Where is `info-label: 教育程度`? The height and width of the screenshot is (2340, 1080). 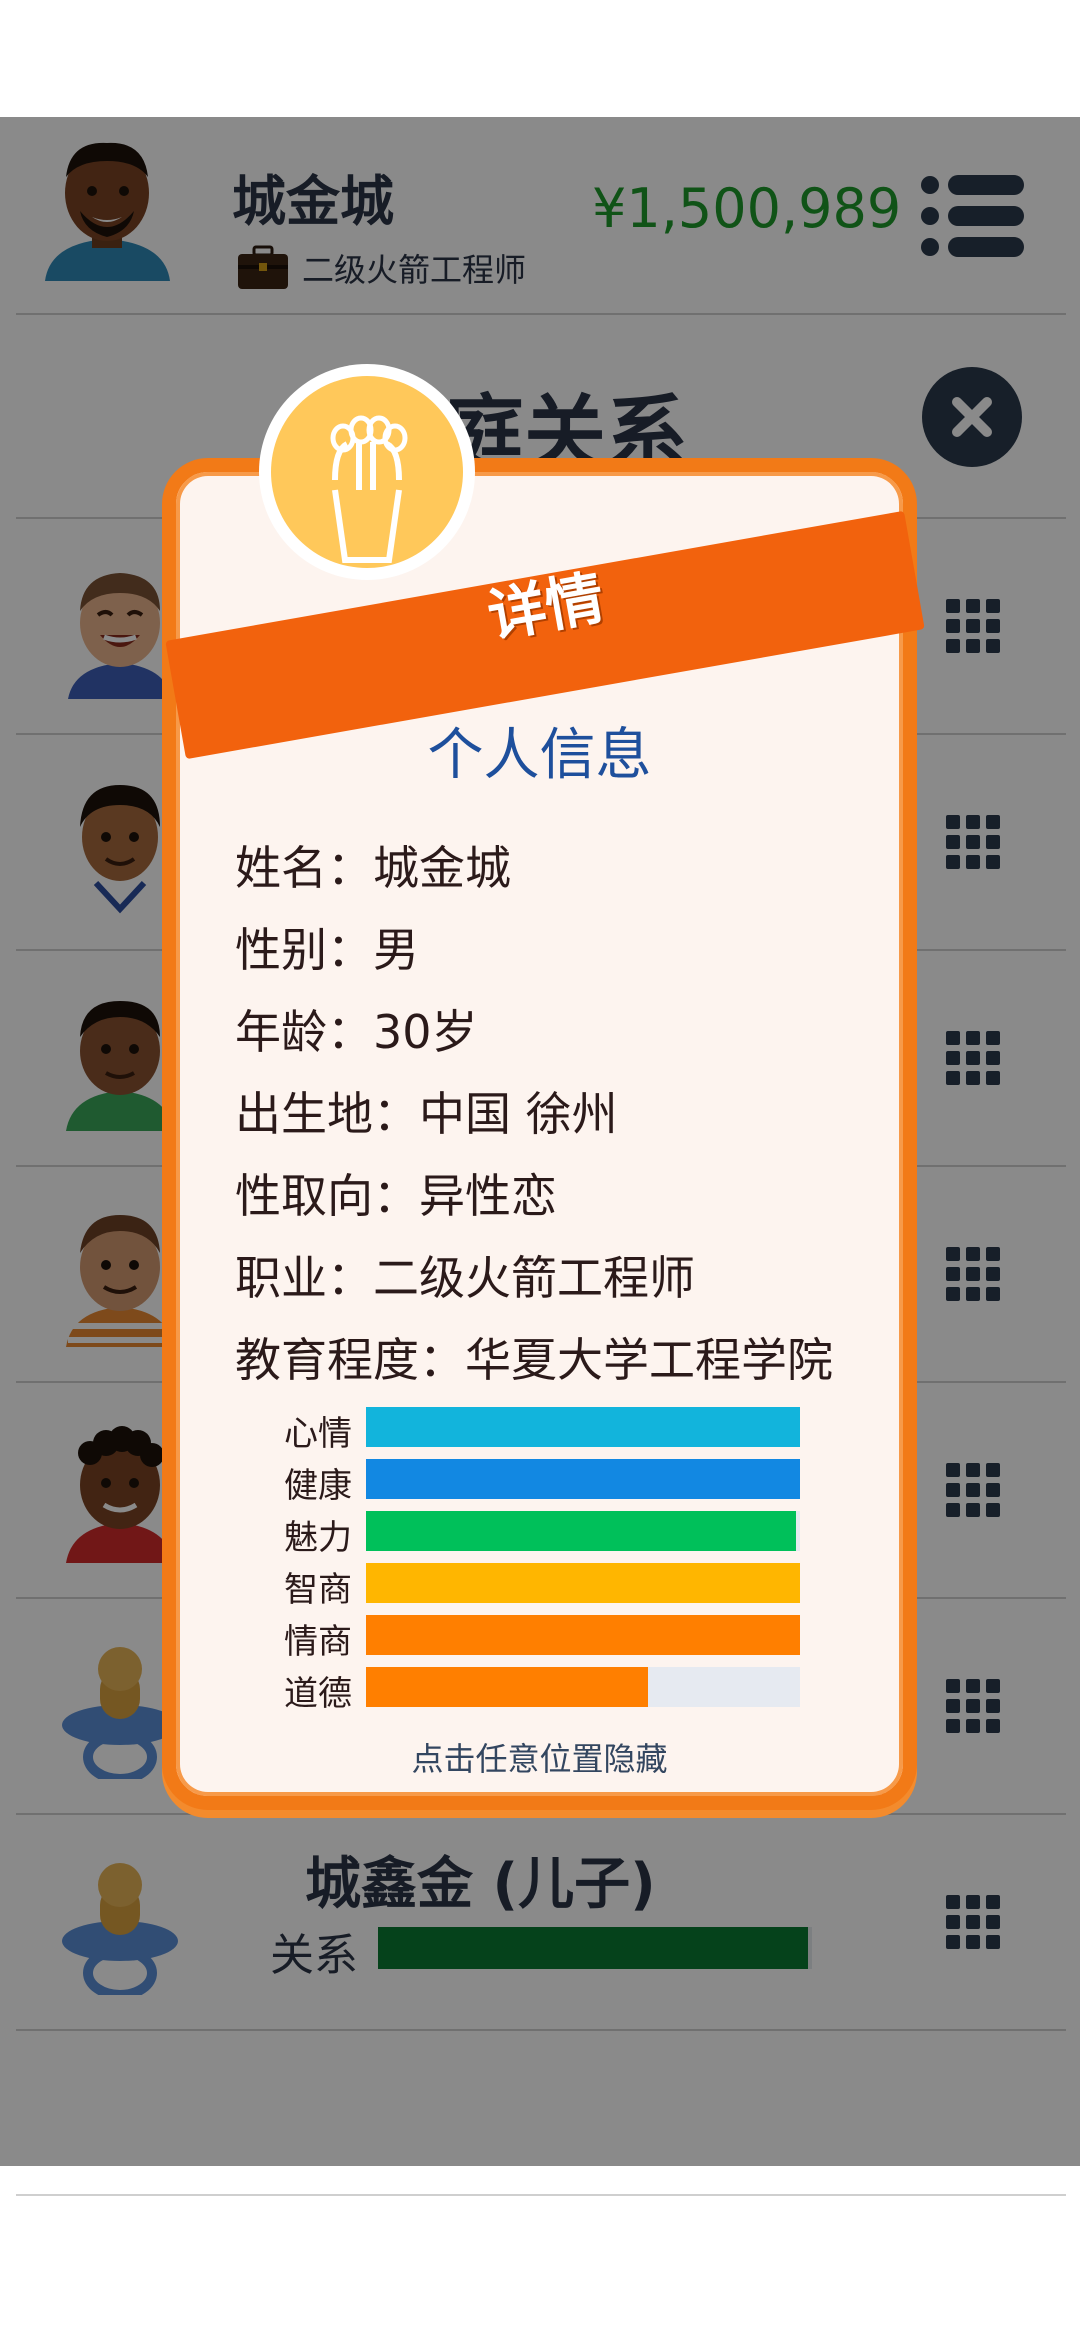 info-label: 教育程度 is located at coordinates (327, 1360).